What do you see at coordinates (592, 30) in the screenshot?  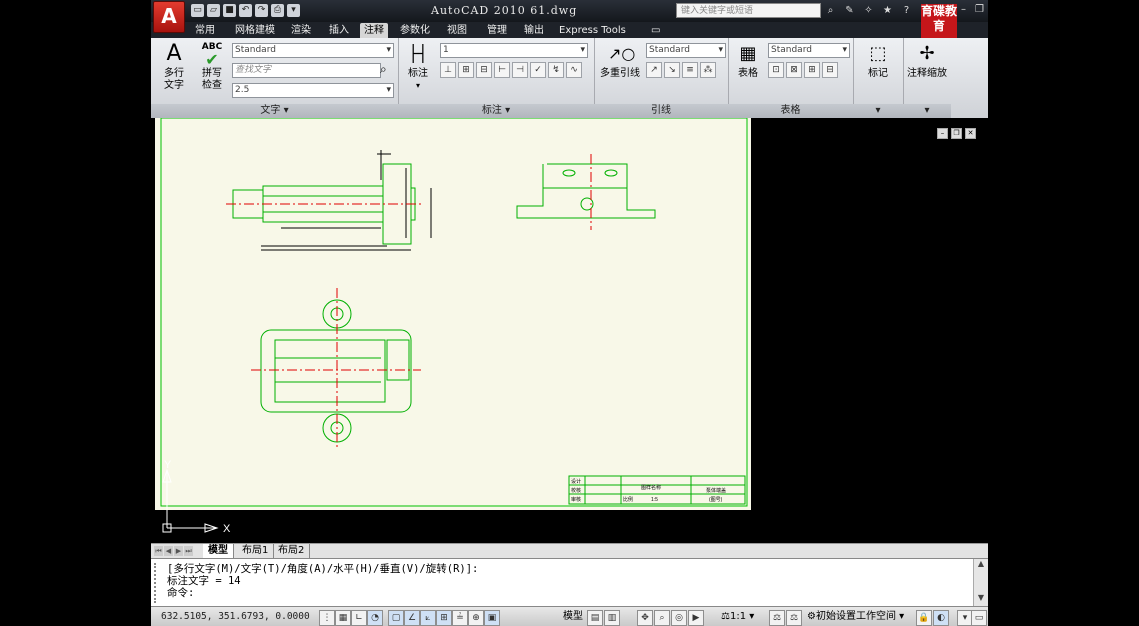 I see `tab-express-tools: Express Tools` at bounding box center [592, 30].